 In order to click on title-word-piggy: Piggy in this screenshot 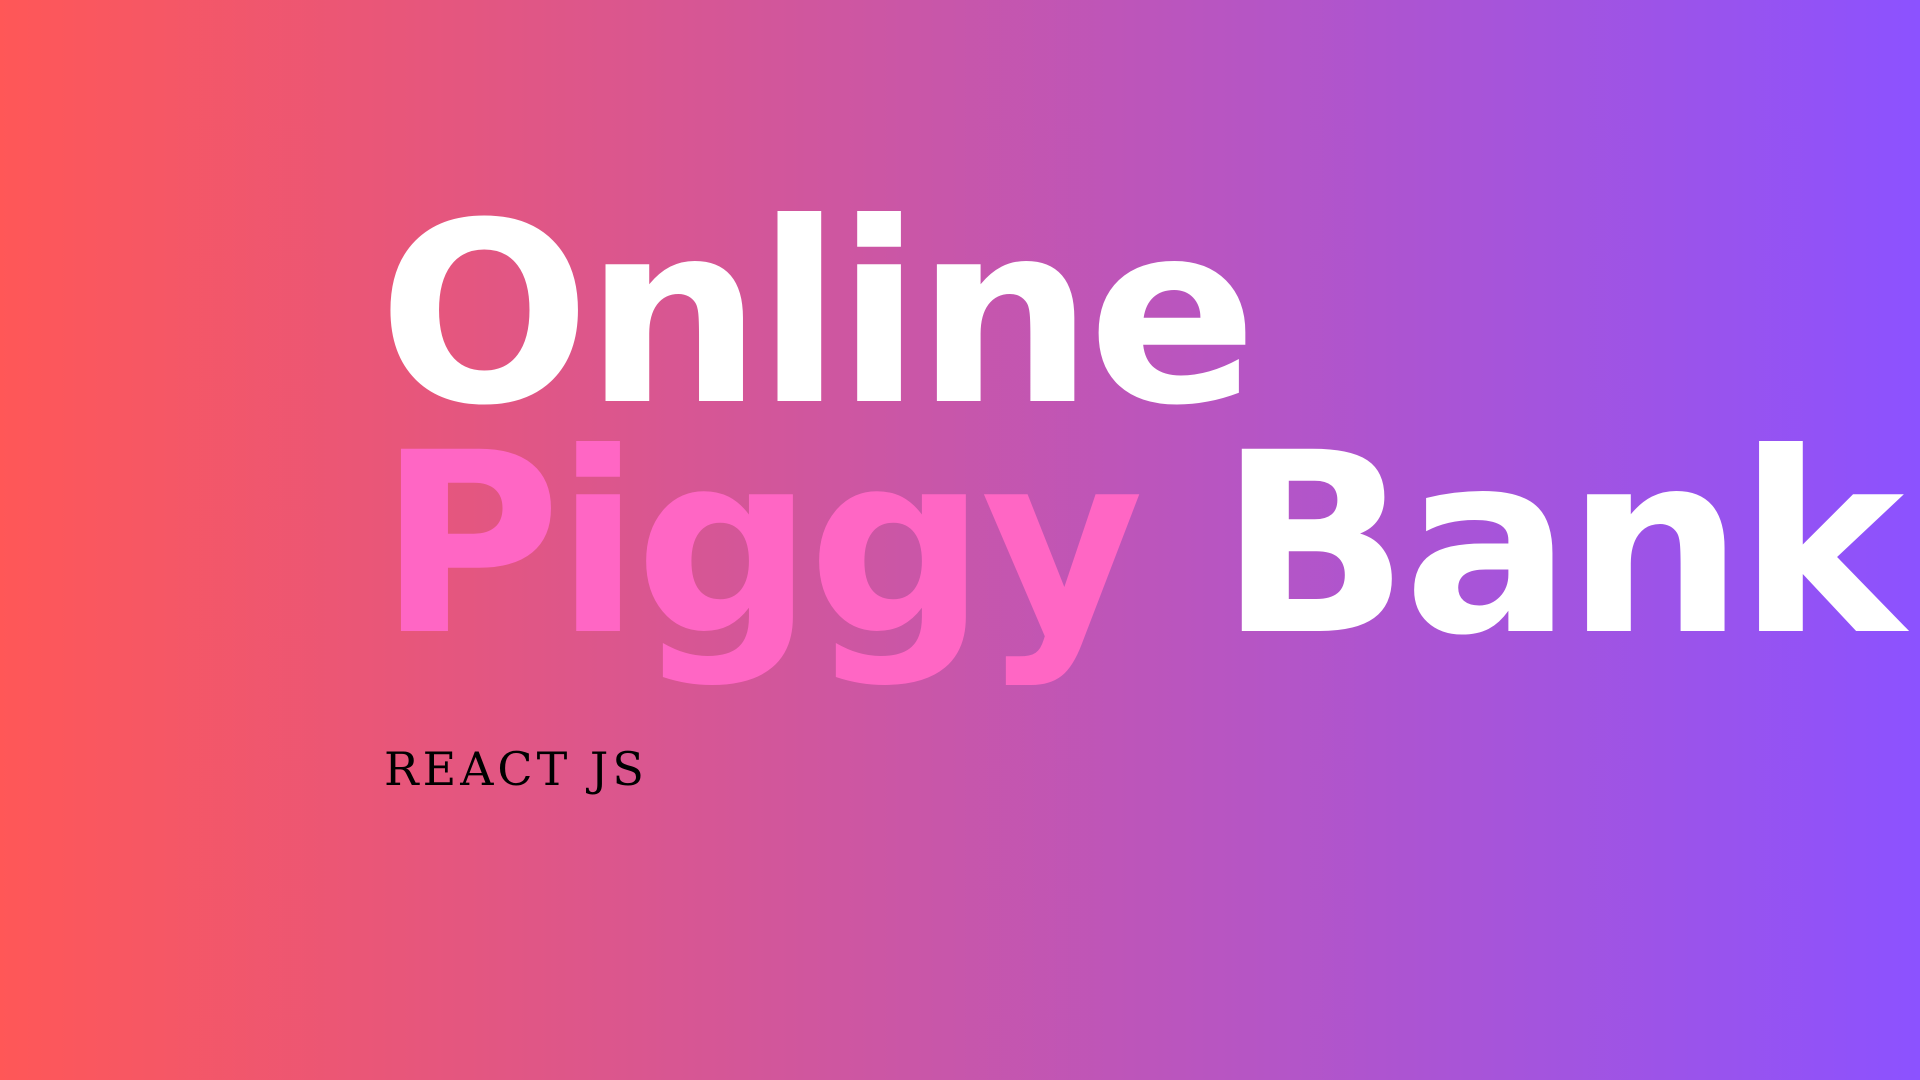, I will do `click(761, 544)`.